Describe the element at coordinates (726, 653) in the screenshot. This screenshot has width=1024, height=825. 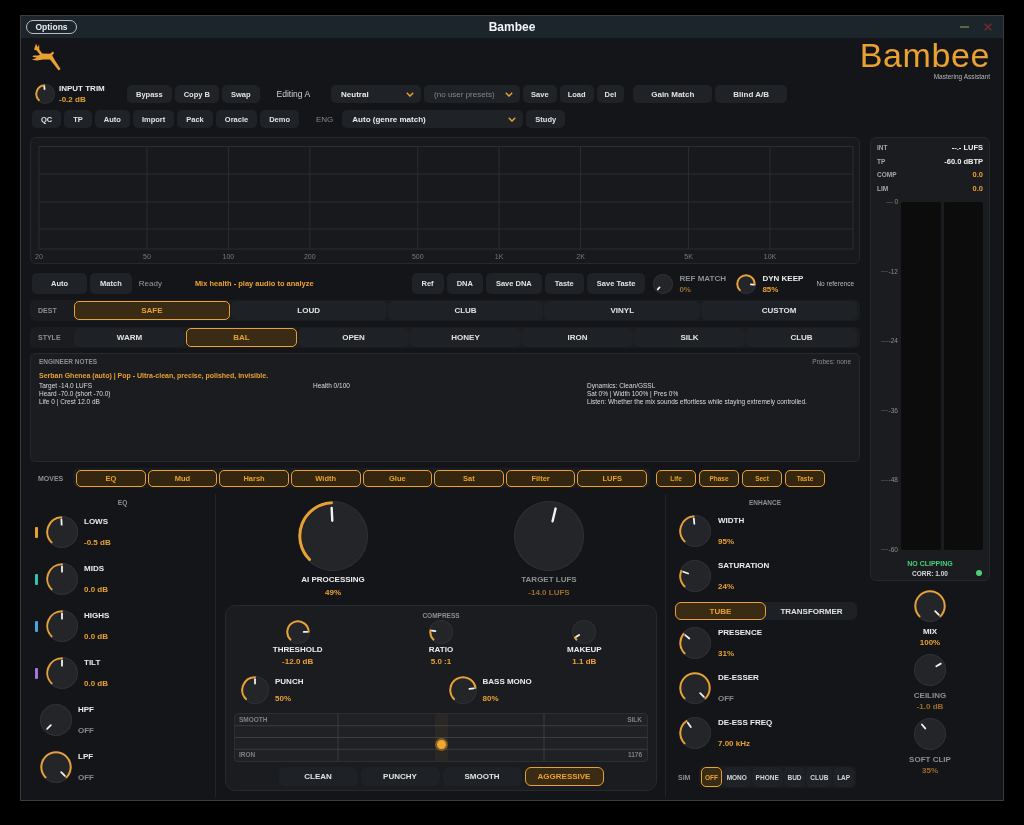
I see `knob-value: 31%` at that location.